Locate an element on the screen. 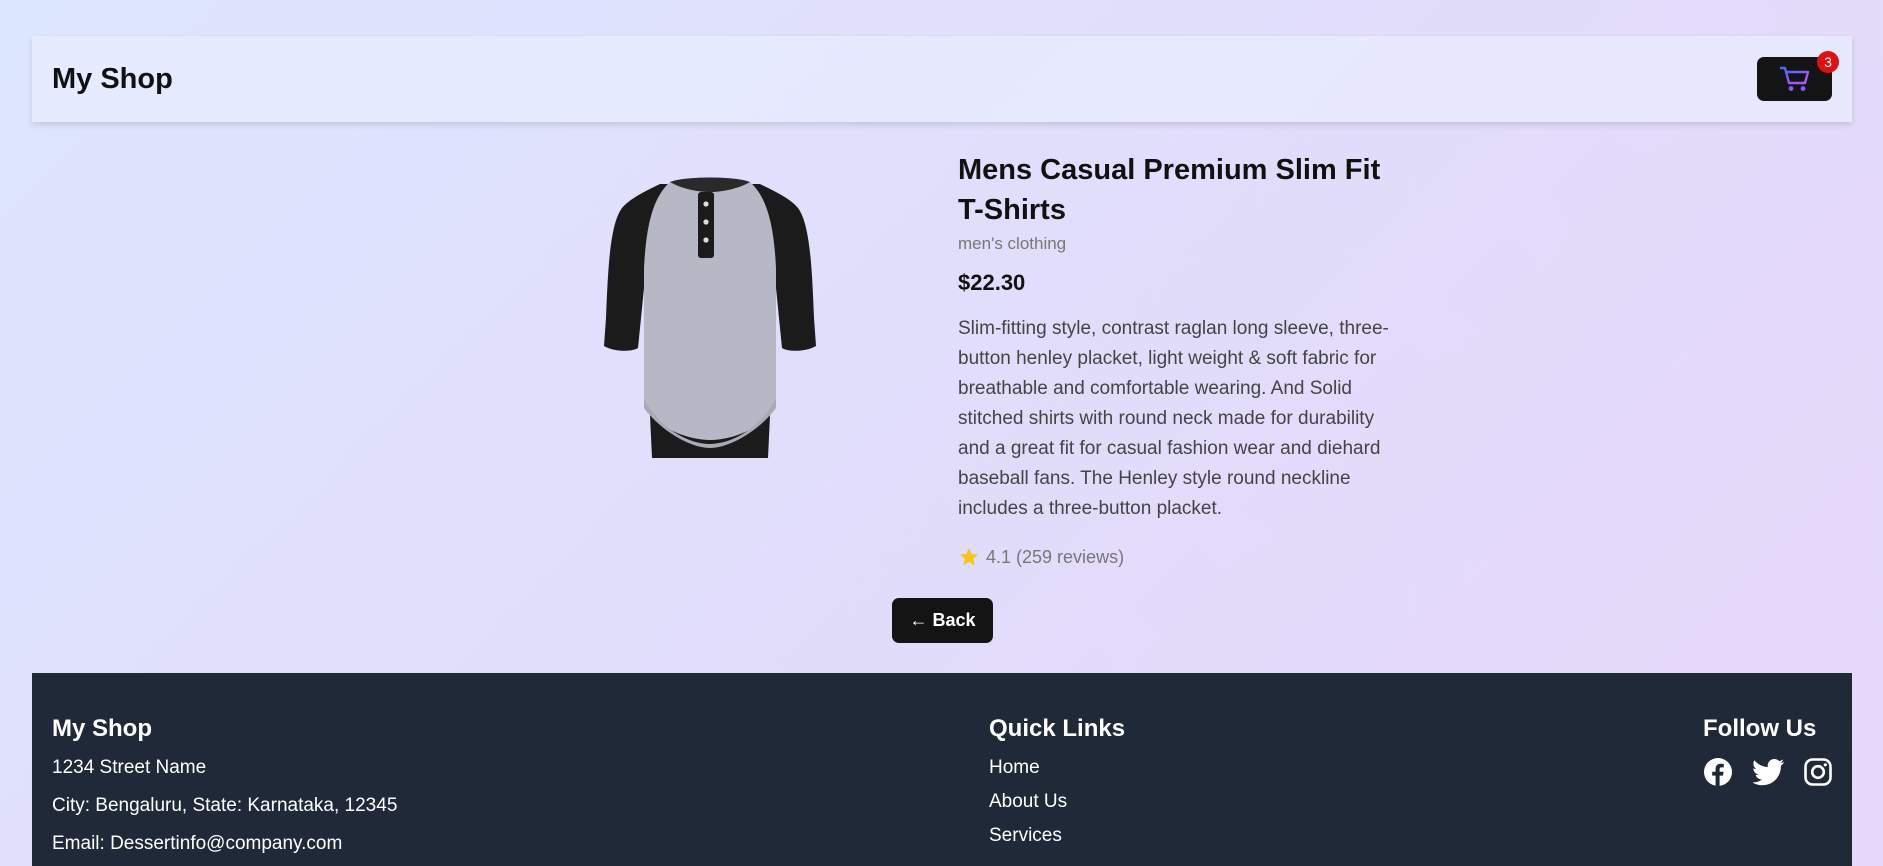 This screenshot has height=866, width=1883. cart-count-badge: 3 is located at coordinates (1828, 62).